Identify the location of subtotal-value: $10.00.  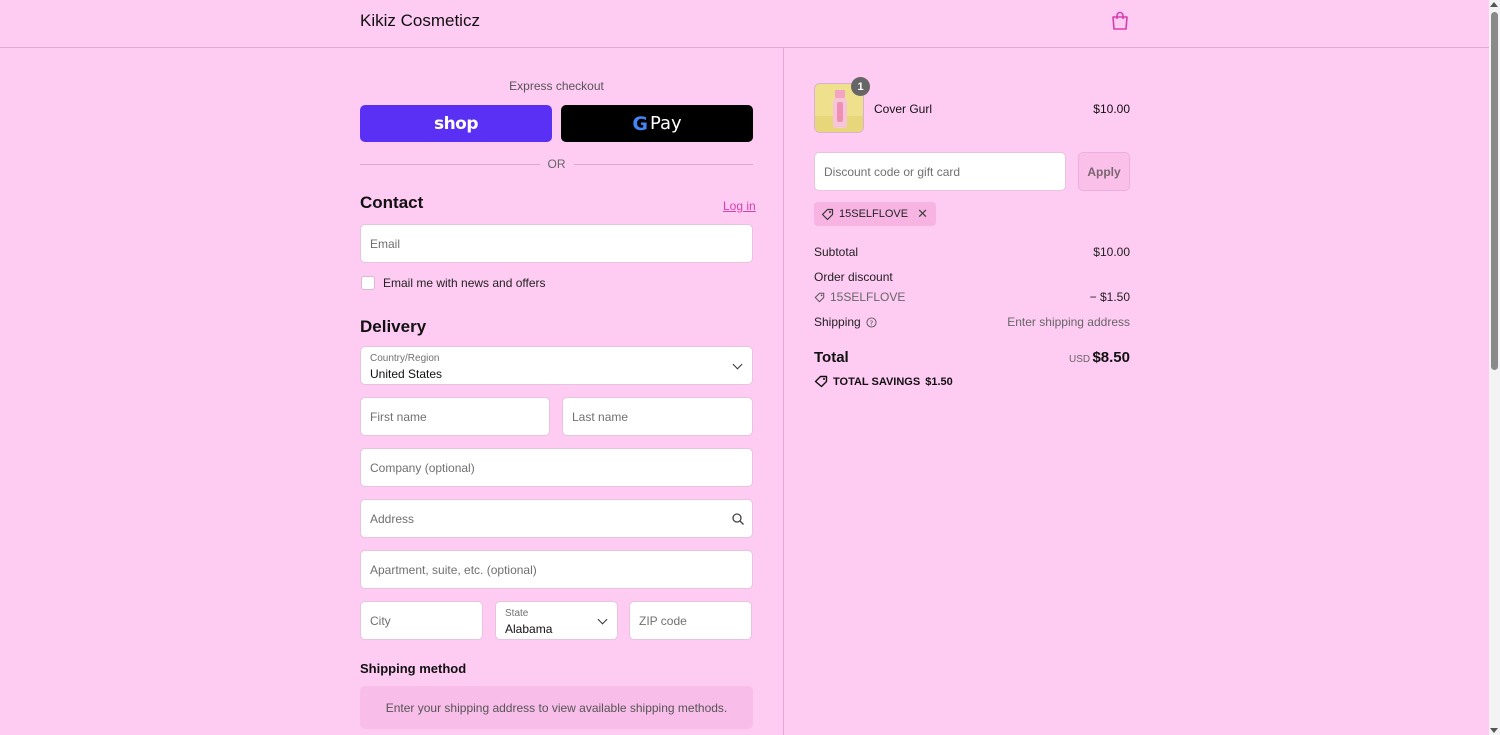
(1111, 252).